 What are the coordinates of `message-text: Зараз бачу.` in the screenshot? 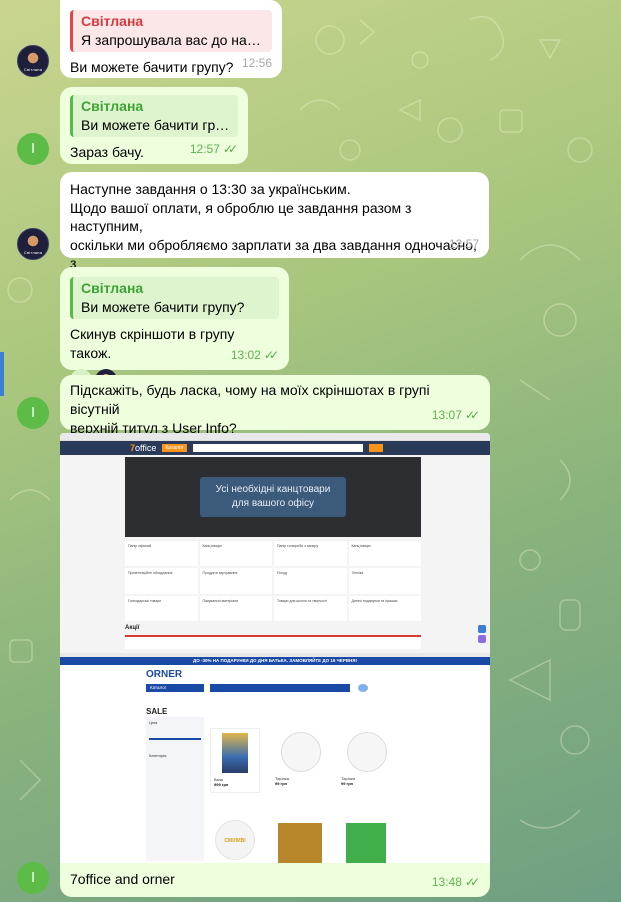 It's located at (107, 152).